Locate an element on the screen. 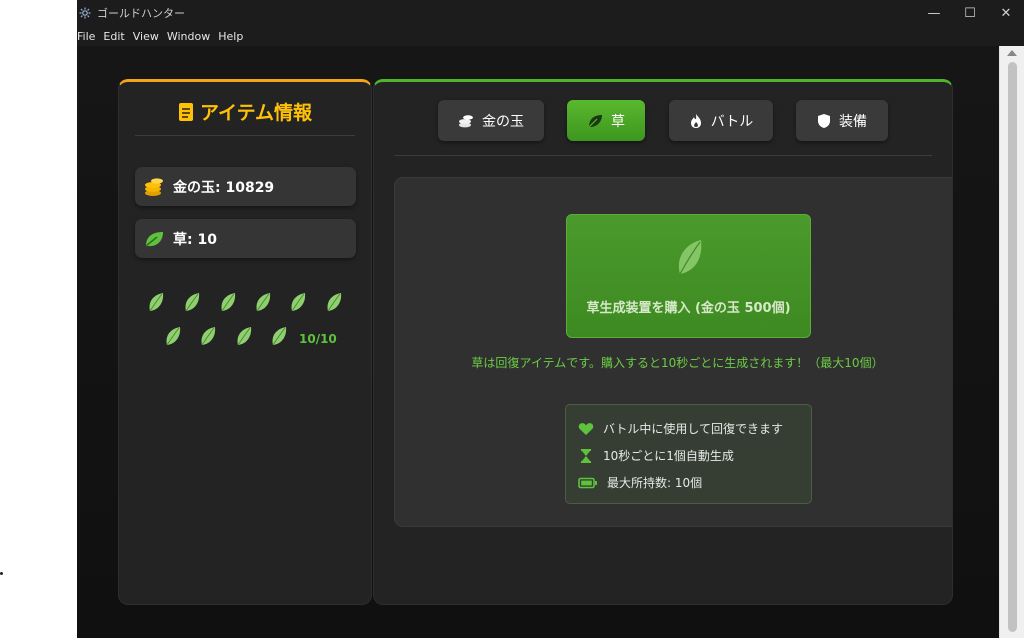 This screenshot has height=638, width=1024. app-icon is located at coordinates (85, 13).